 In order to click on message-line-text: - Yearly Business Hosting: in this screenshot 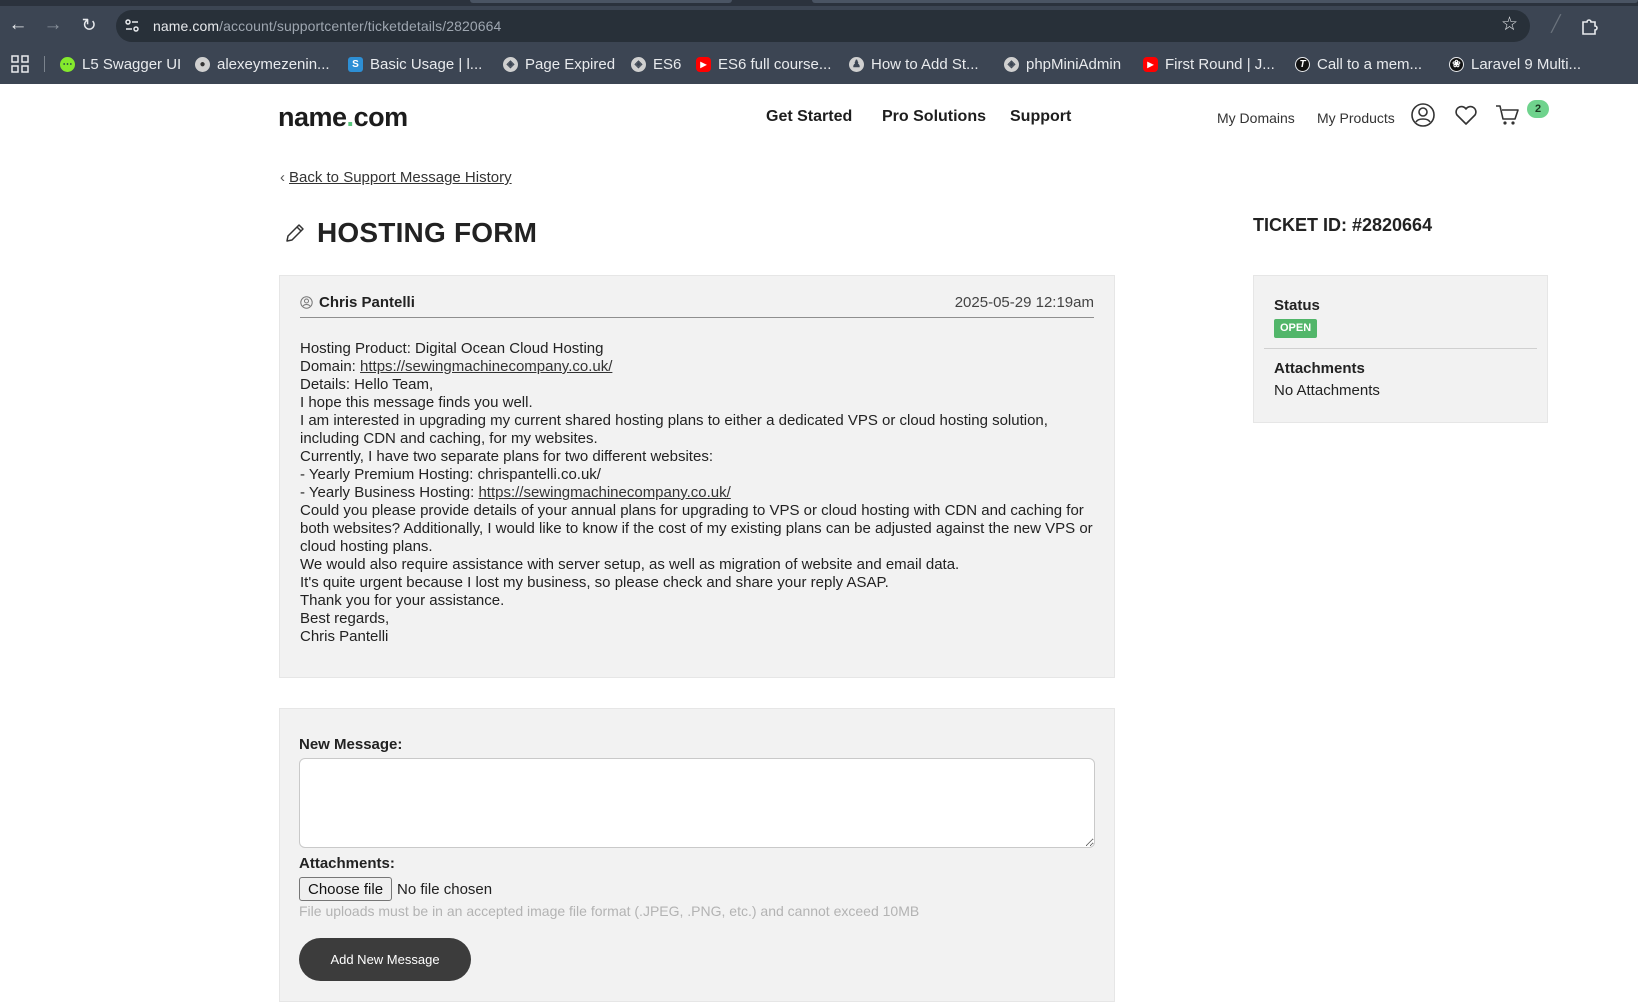, I will do `click(389, 492)`.